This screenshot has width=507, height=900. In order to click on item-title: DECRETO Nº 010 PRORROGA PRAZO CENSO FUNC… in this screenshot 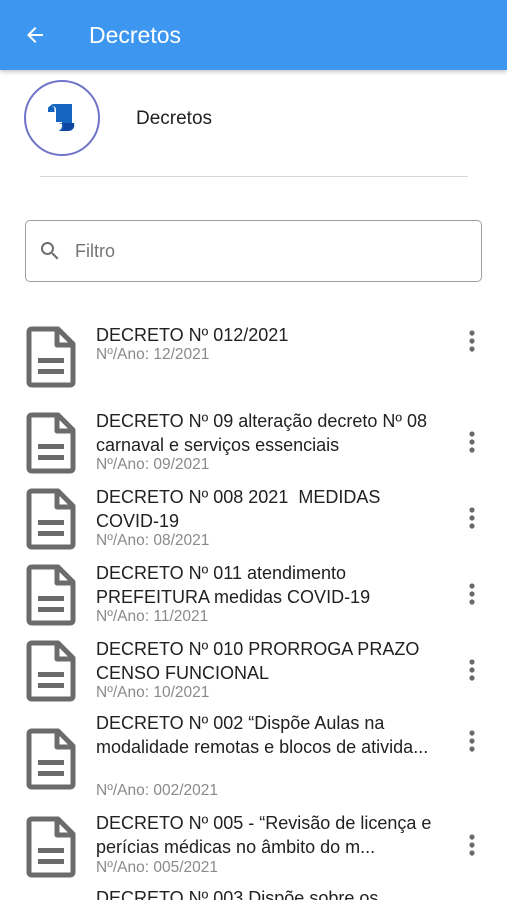, I will do `click(260, 661)`.